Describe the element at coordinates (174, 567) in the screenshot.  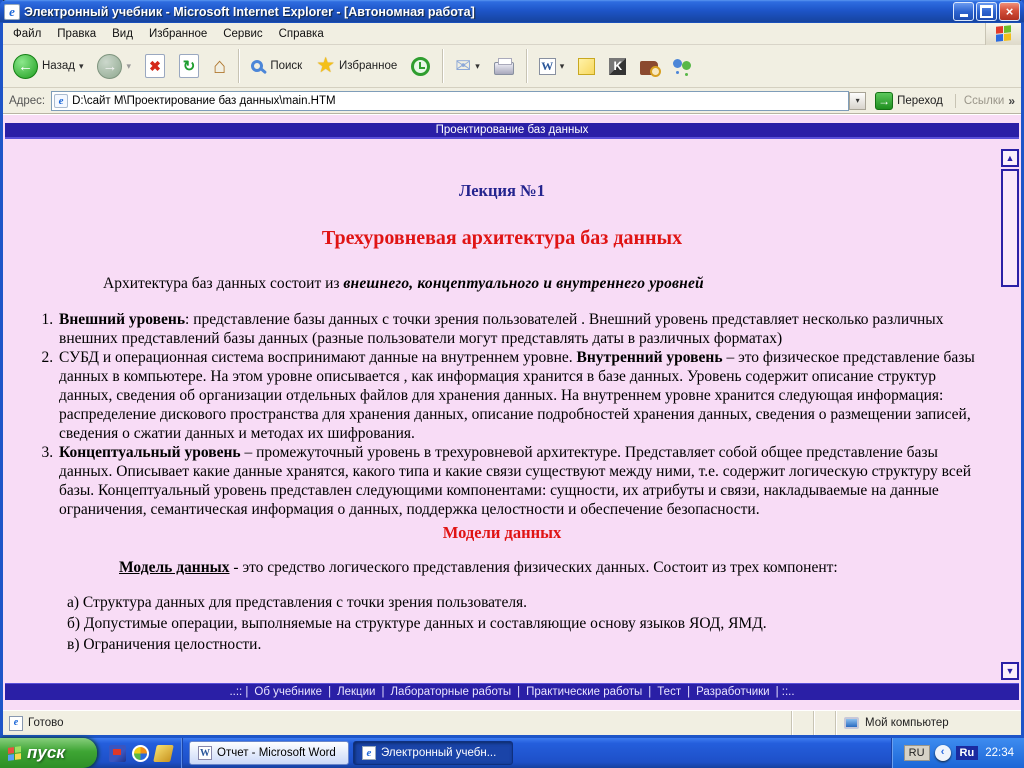
I see `model-term: Модель данных` at that location.